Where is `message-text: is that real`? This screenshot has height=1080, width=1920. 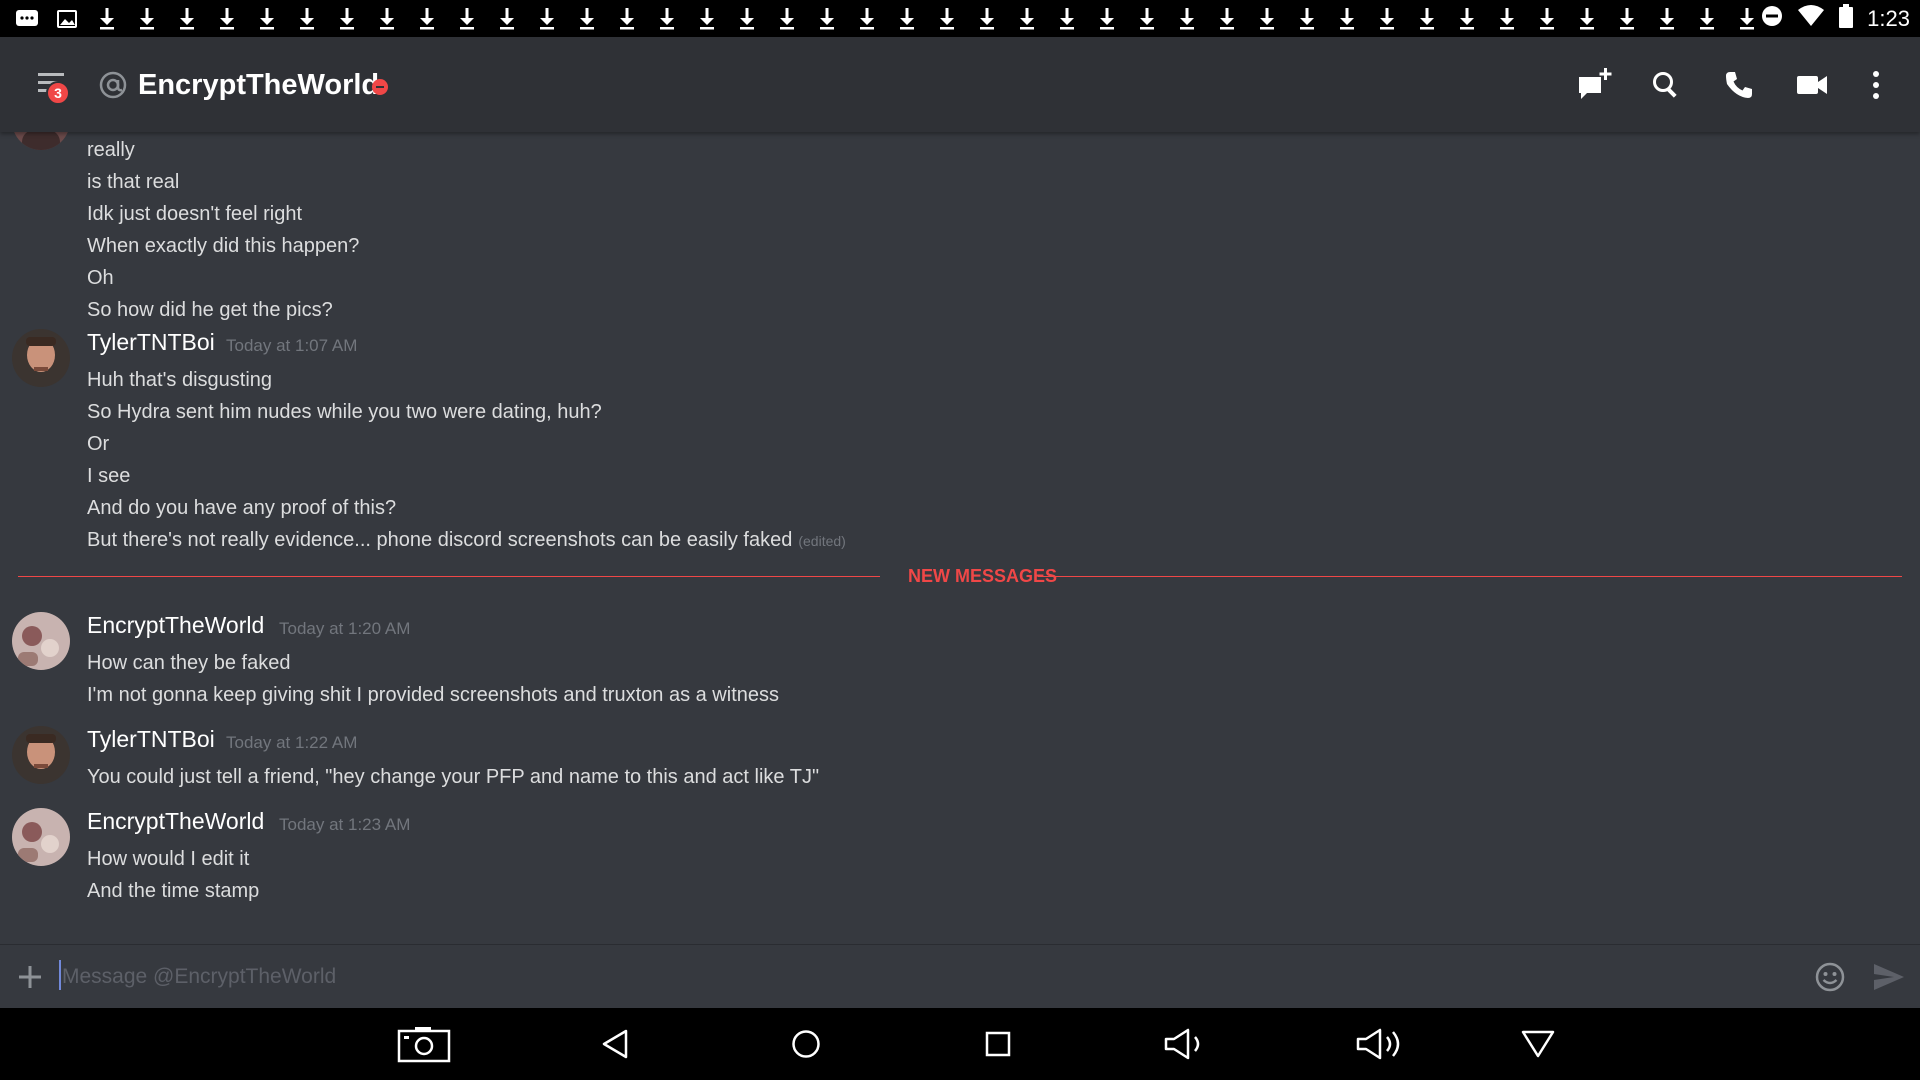 message-text: is that real is located at coordinates (133, 182).